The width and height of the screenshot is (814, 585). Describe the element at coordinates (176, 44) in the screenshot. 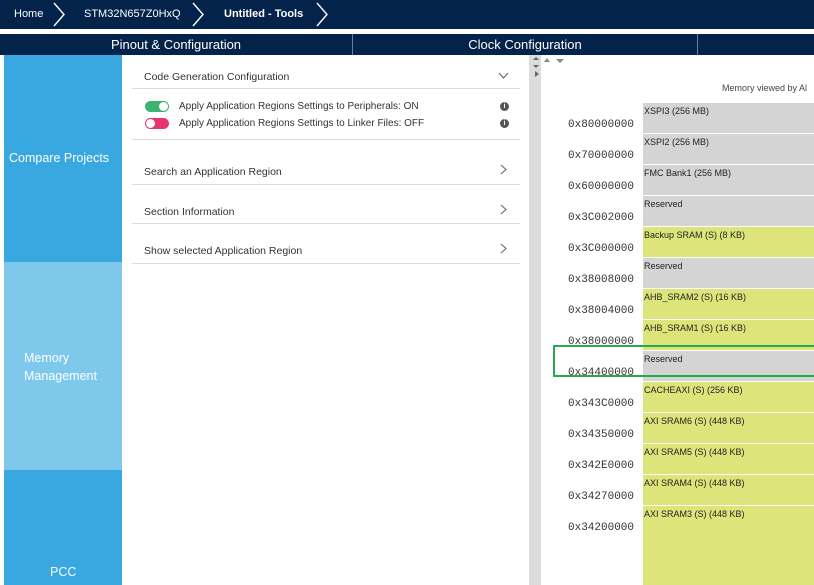

I see `tab-pinout-configuration: Pinout & Configuration` at that location.